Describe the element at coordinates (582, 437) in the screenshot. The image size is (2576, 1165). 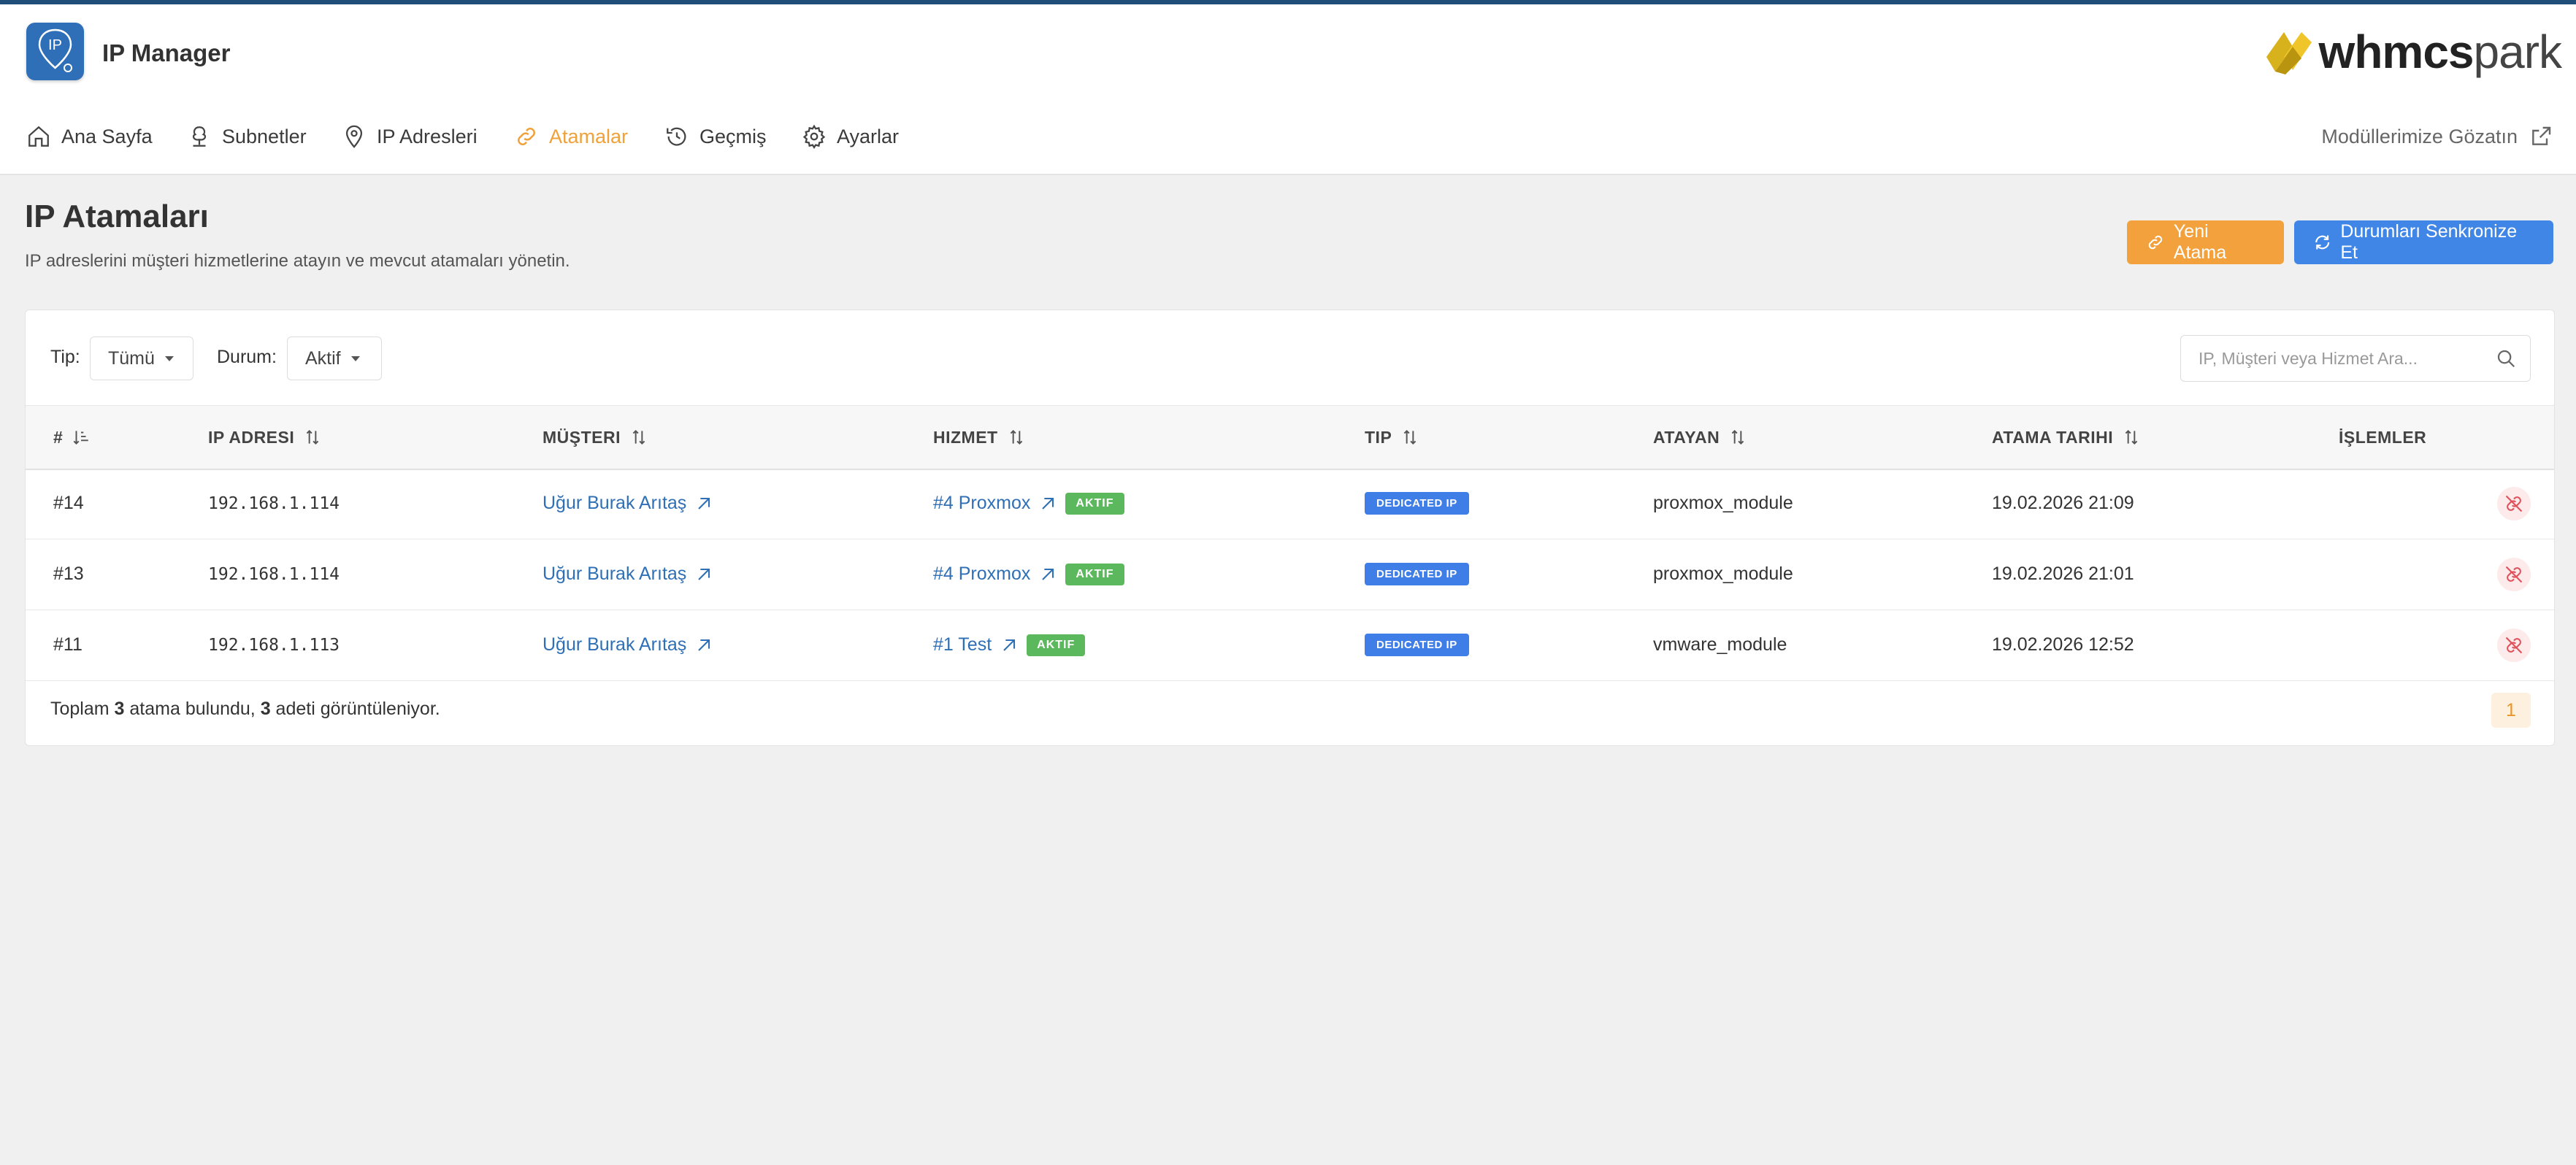
I see `header-label: MÜŞTERI` at that location.